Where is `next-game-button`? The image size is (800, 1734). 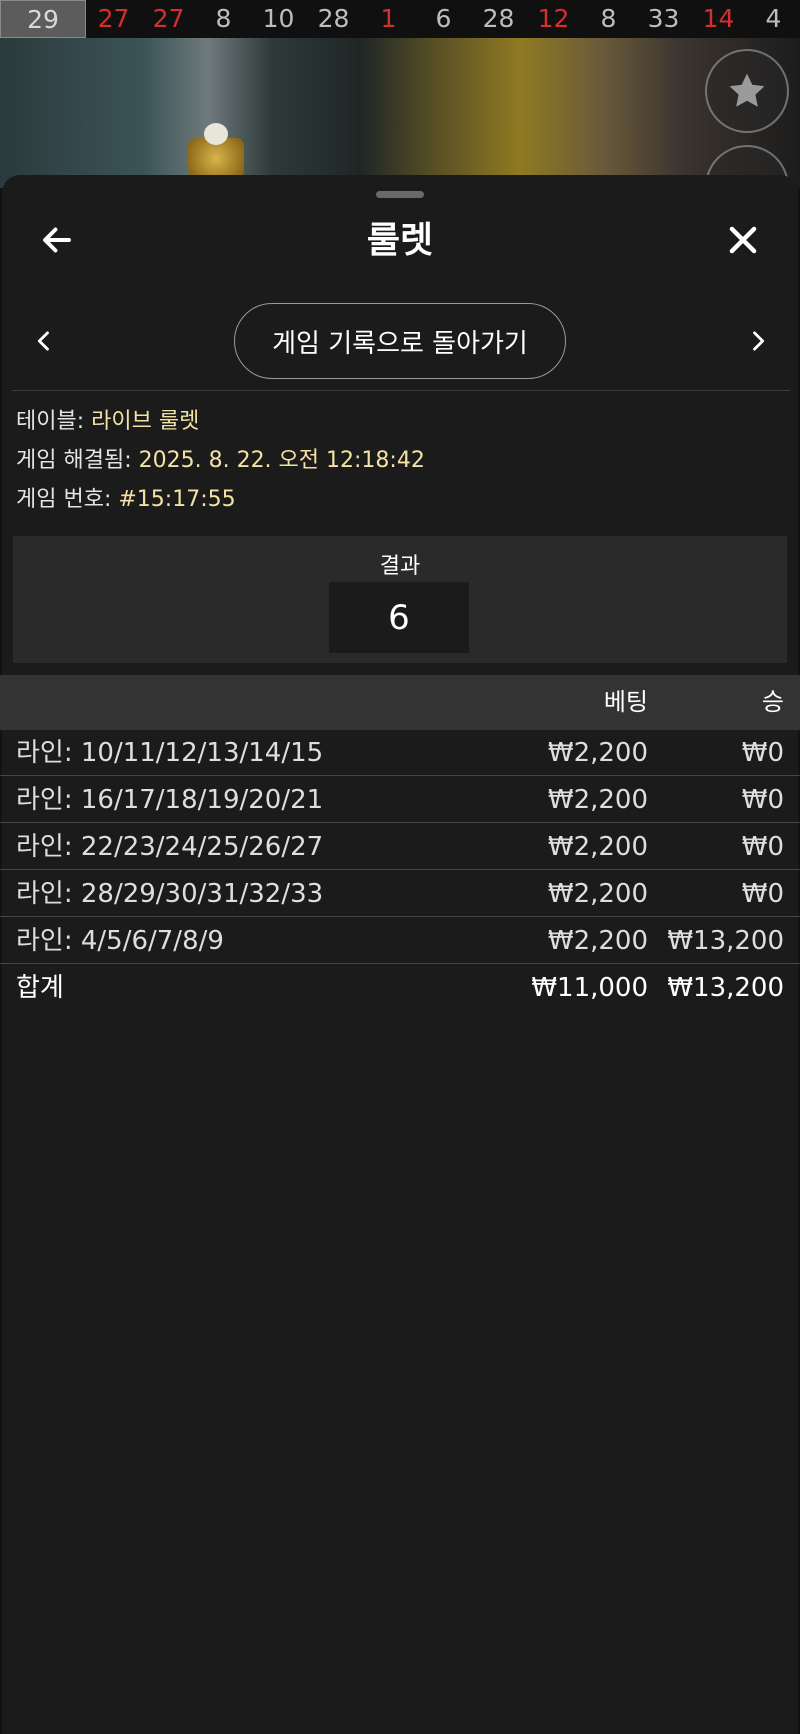
next-game-button is located at coordinates (758, 341).